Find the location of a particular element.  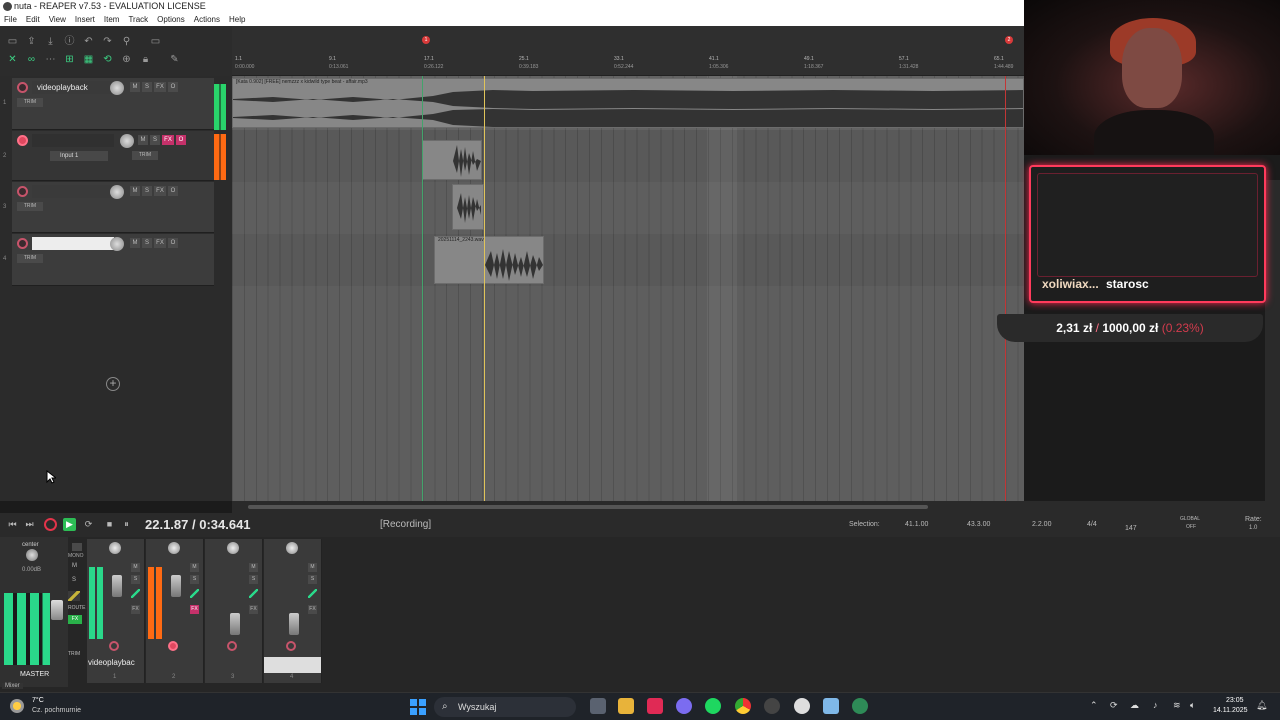

snap-icon: ⋯ is located at coordinates (50, 59).